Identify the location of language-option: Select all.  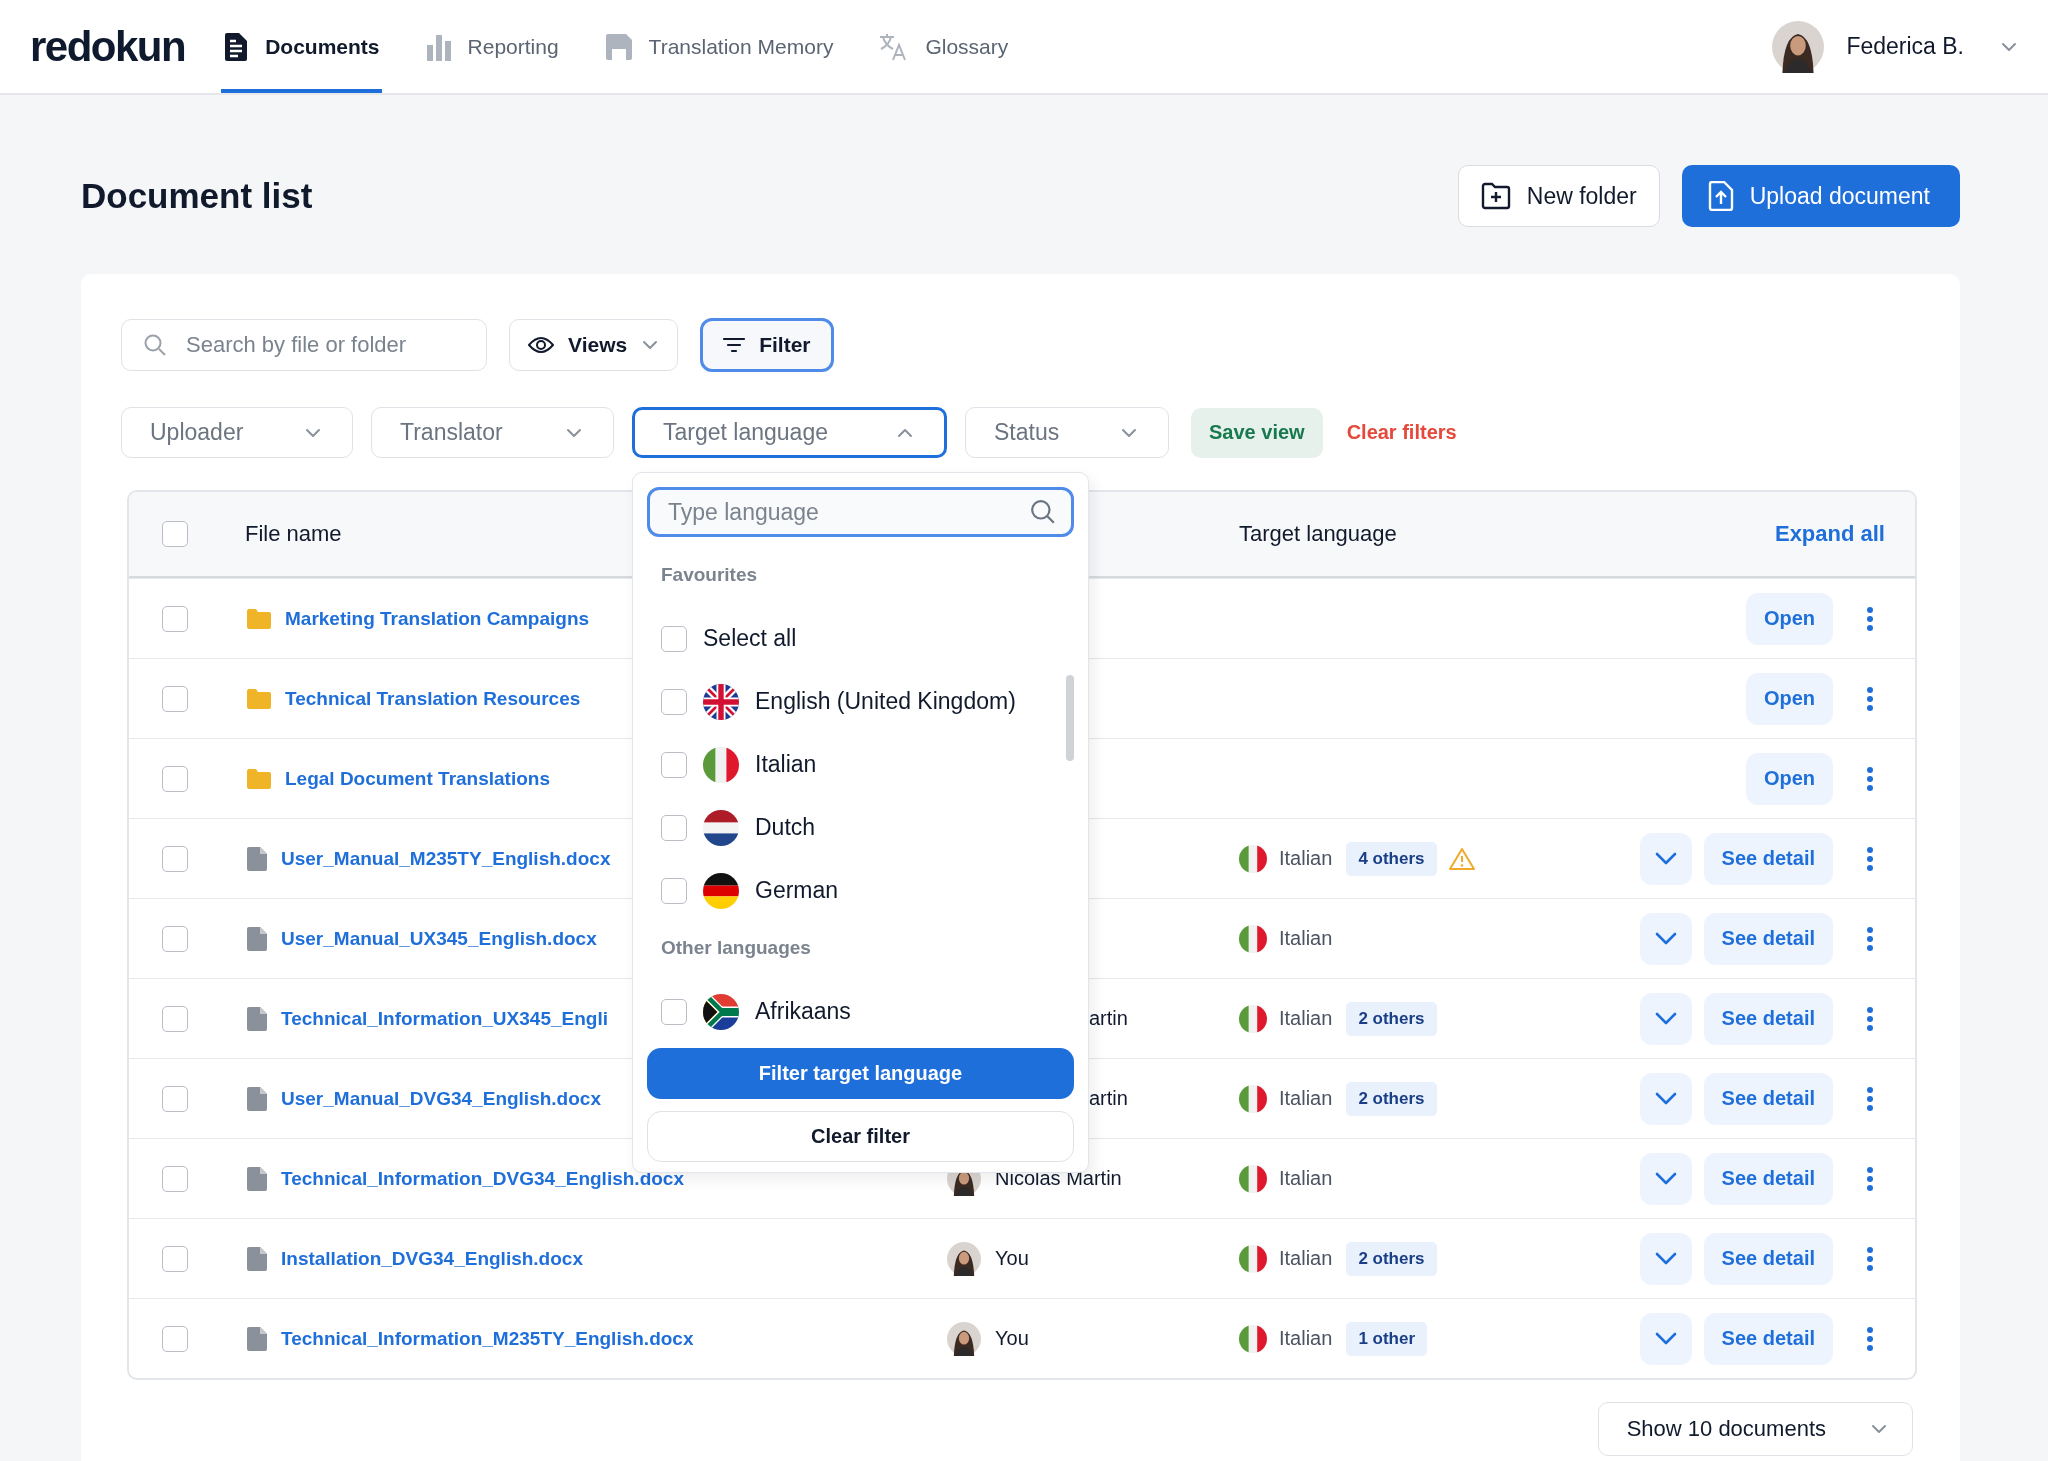
(867, 638).